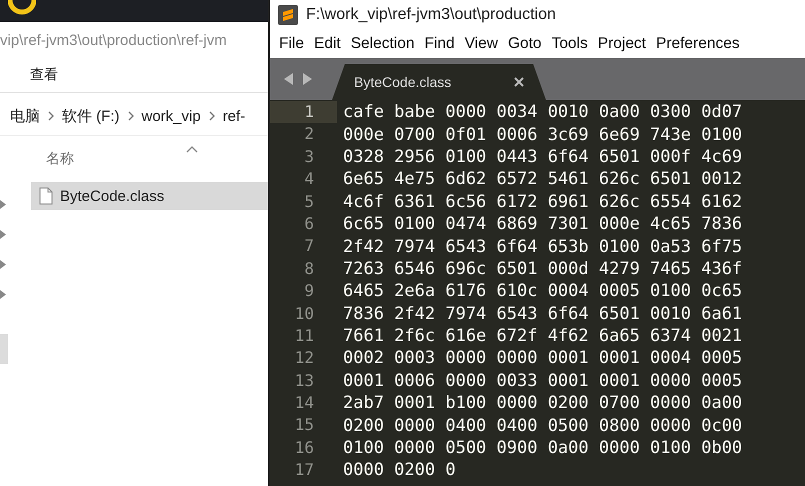 The width and height of the screenshot is (805, 486). I want to click on code-line: 4c6f 6361 6c56 6172 6961 626c 6554 6162, so click(542, 202).